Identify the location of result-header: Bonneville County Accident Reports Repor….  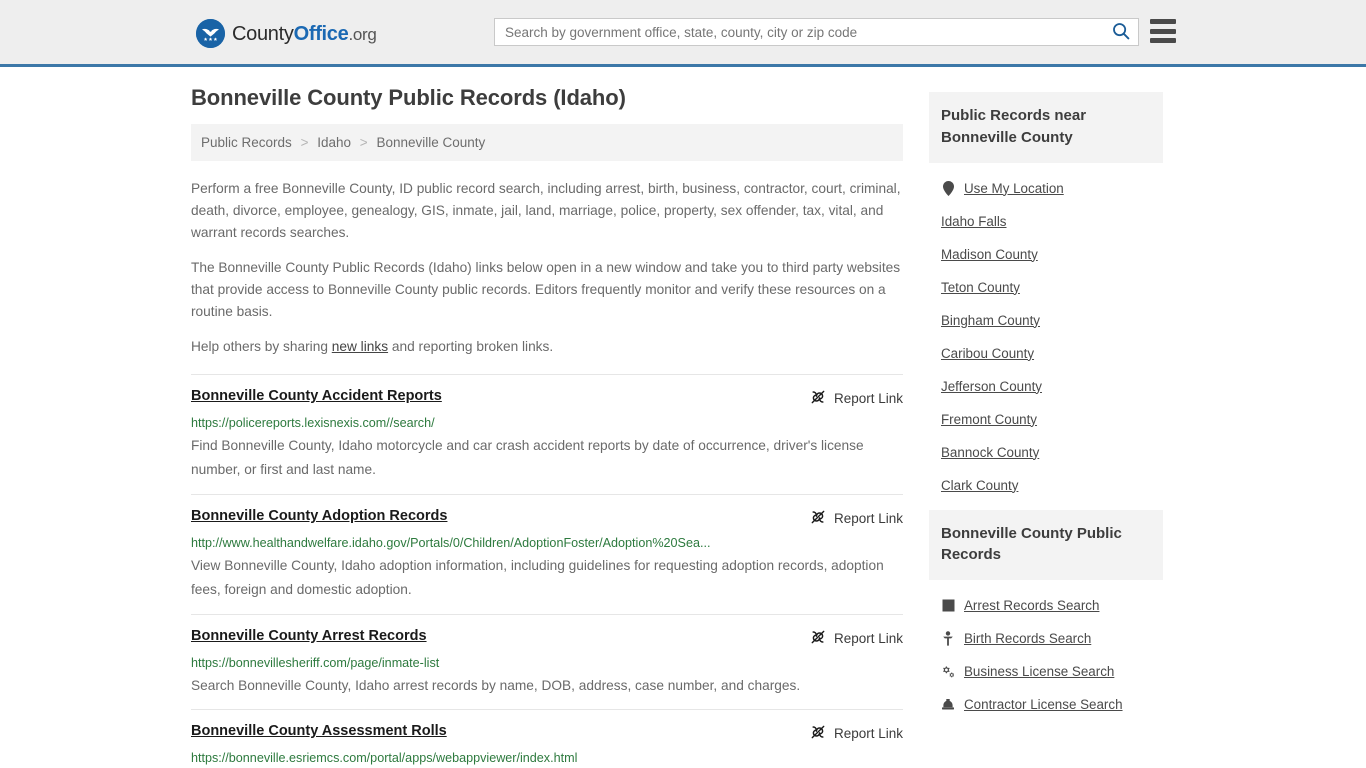
(547, 398).